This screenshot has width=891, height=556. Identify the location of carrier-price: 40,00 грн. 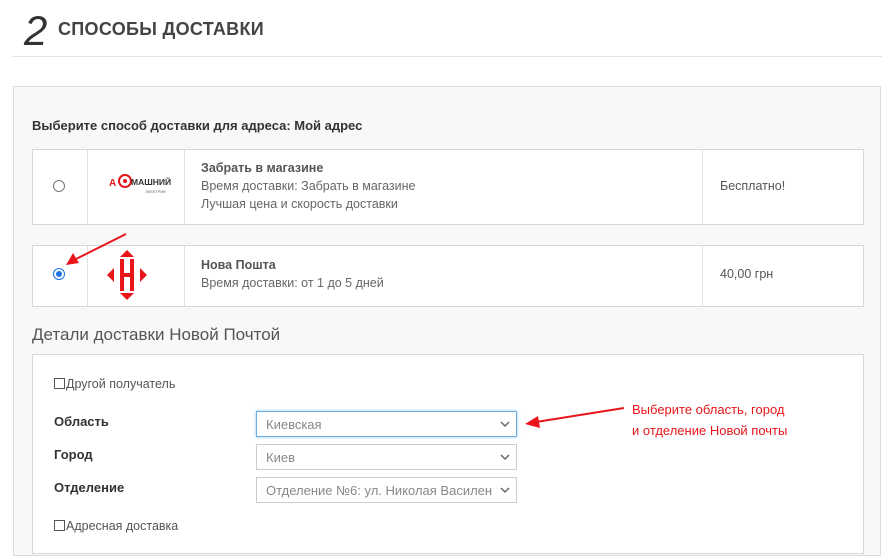
(747, 274).